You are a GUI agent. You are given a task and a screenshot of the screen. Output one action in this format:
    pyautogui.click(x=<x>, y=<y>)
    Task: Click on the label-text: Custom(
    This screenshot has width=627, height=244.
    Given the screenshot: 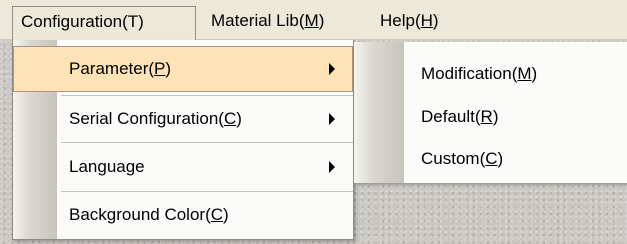 What is the action you would take?
    pyautogui.click(x=453, y=158)
    